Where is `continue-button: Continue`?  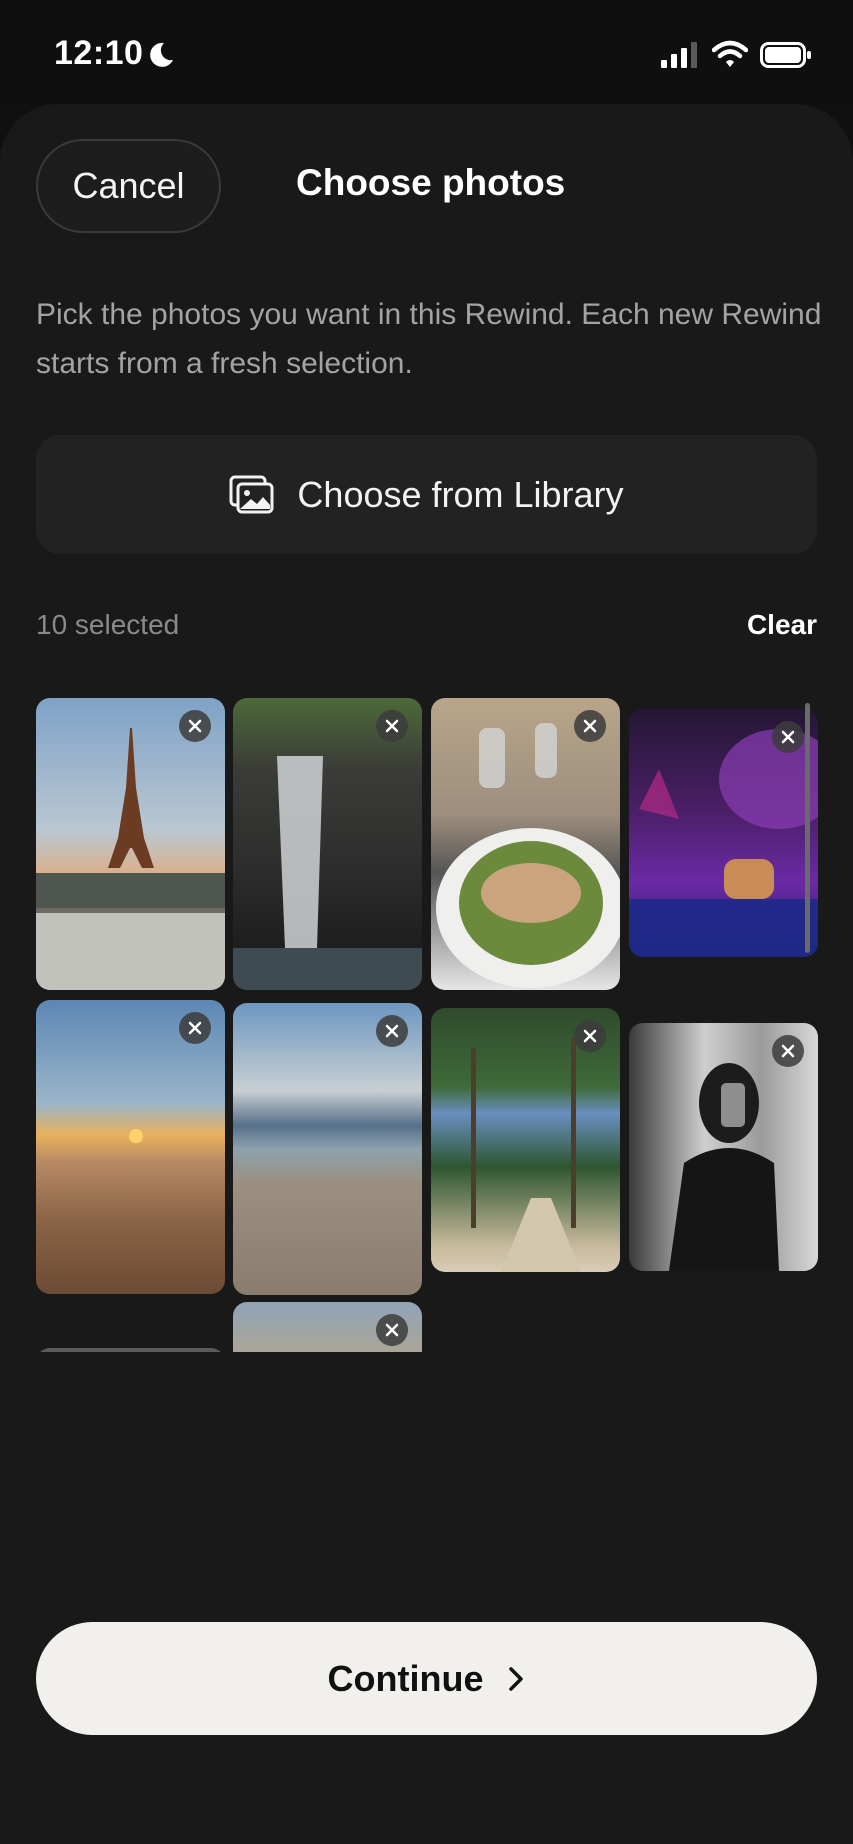 continue-button: Continue is located at coordinates (426, 1678).